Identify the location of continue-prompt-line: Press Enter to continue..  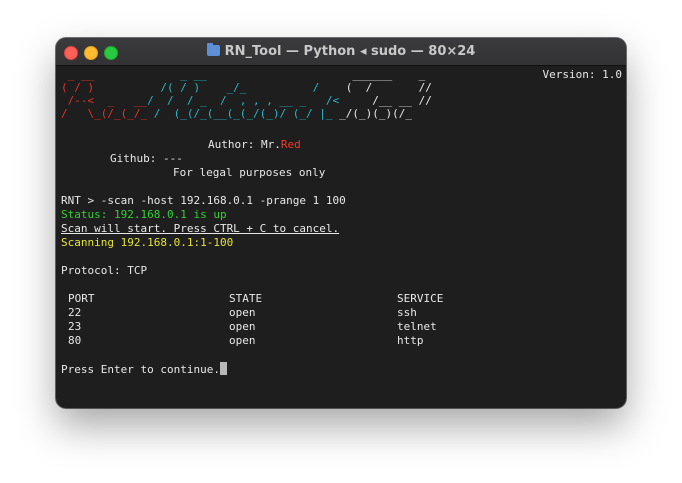
(144, 369).